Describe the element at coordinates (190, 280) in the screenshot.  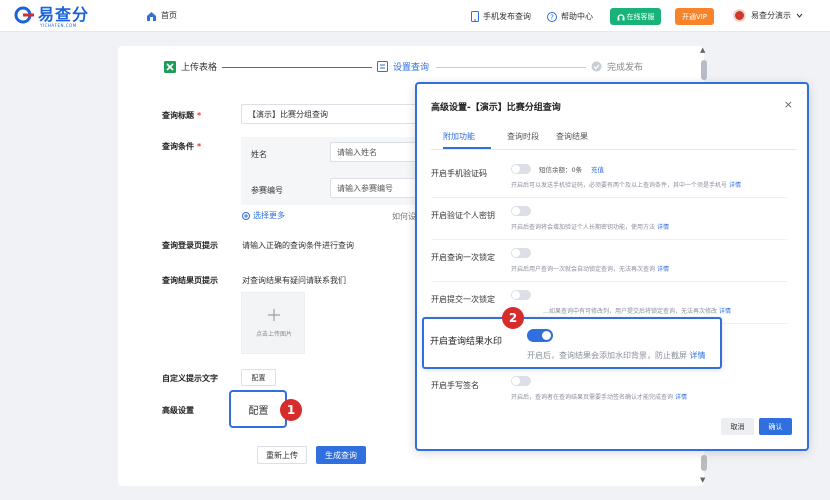
I see `result-tip-label: 查询结果页提示` at that location.